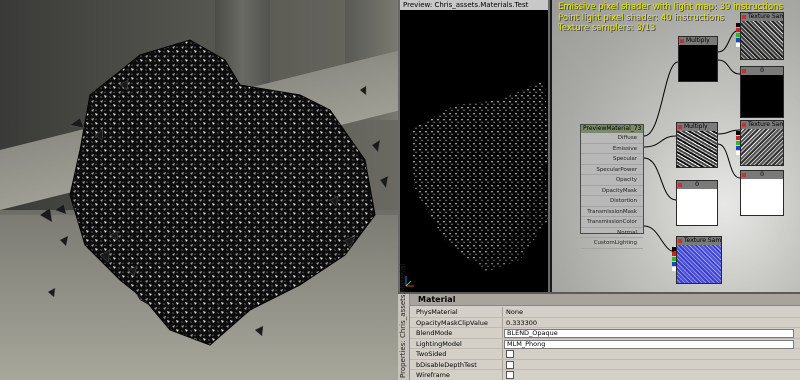 This screenshot has width=800, height=380. What do you see at coordinates (762, 71) in the screenshot?
I see `constant-1-header: 0` at bounding box center [762, 71].